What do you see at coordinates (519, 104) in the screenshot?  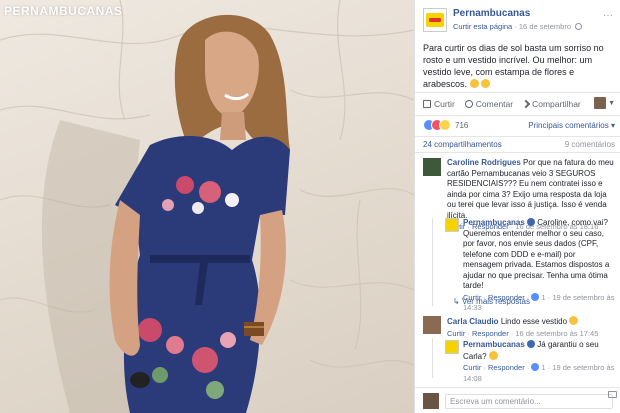 I see `post-actions: Curtir Comentar Compartilhar ▼` at bounding box center [519, 104].